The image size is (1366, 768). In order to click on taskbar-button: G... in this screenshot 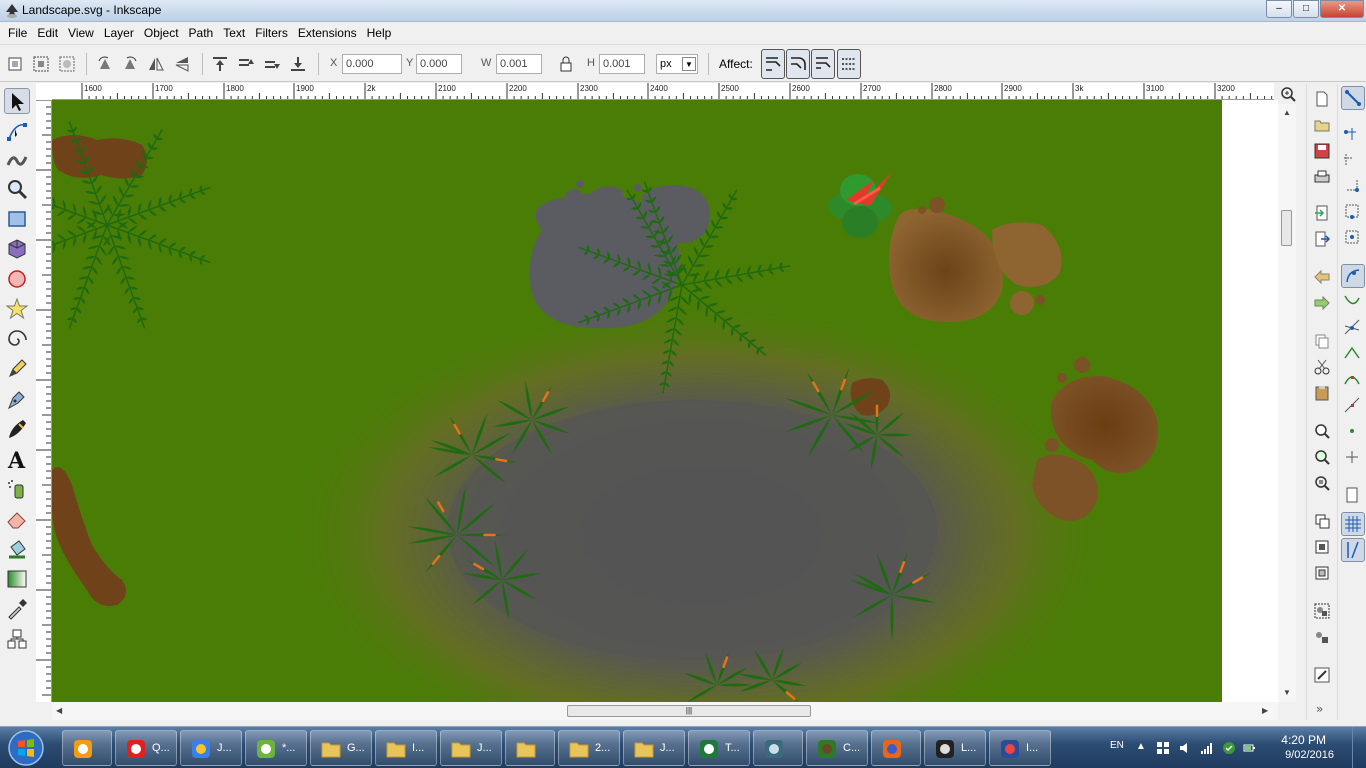, I will do `click(341, 748)`.